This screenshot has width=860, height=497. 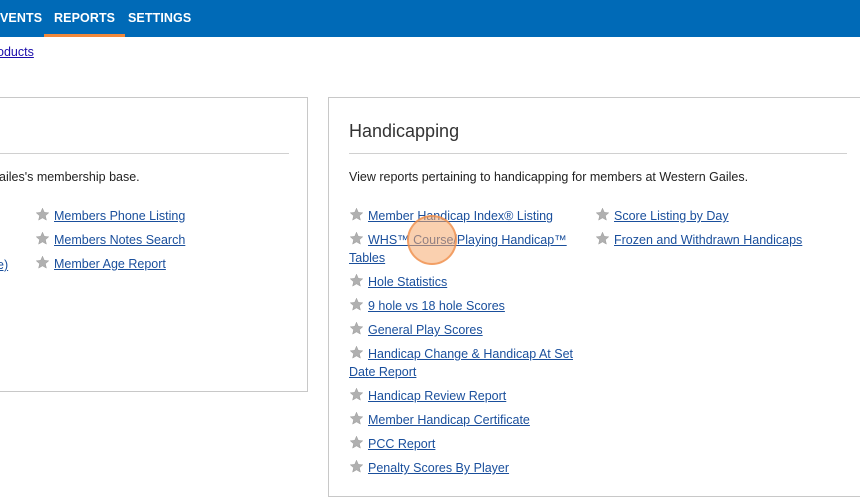 What do you see at coordinates (382, 372) in the screenshot?
I see `report-link-label-line2: Date Report` at bounding box center [382, 372].